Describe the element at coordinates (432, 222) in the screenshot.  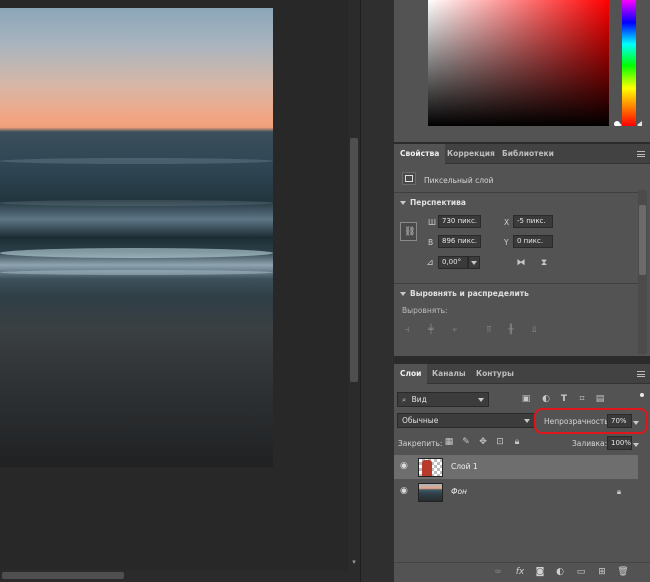
I see `width-label: Ш` at that location.